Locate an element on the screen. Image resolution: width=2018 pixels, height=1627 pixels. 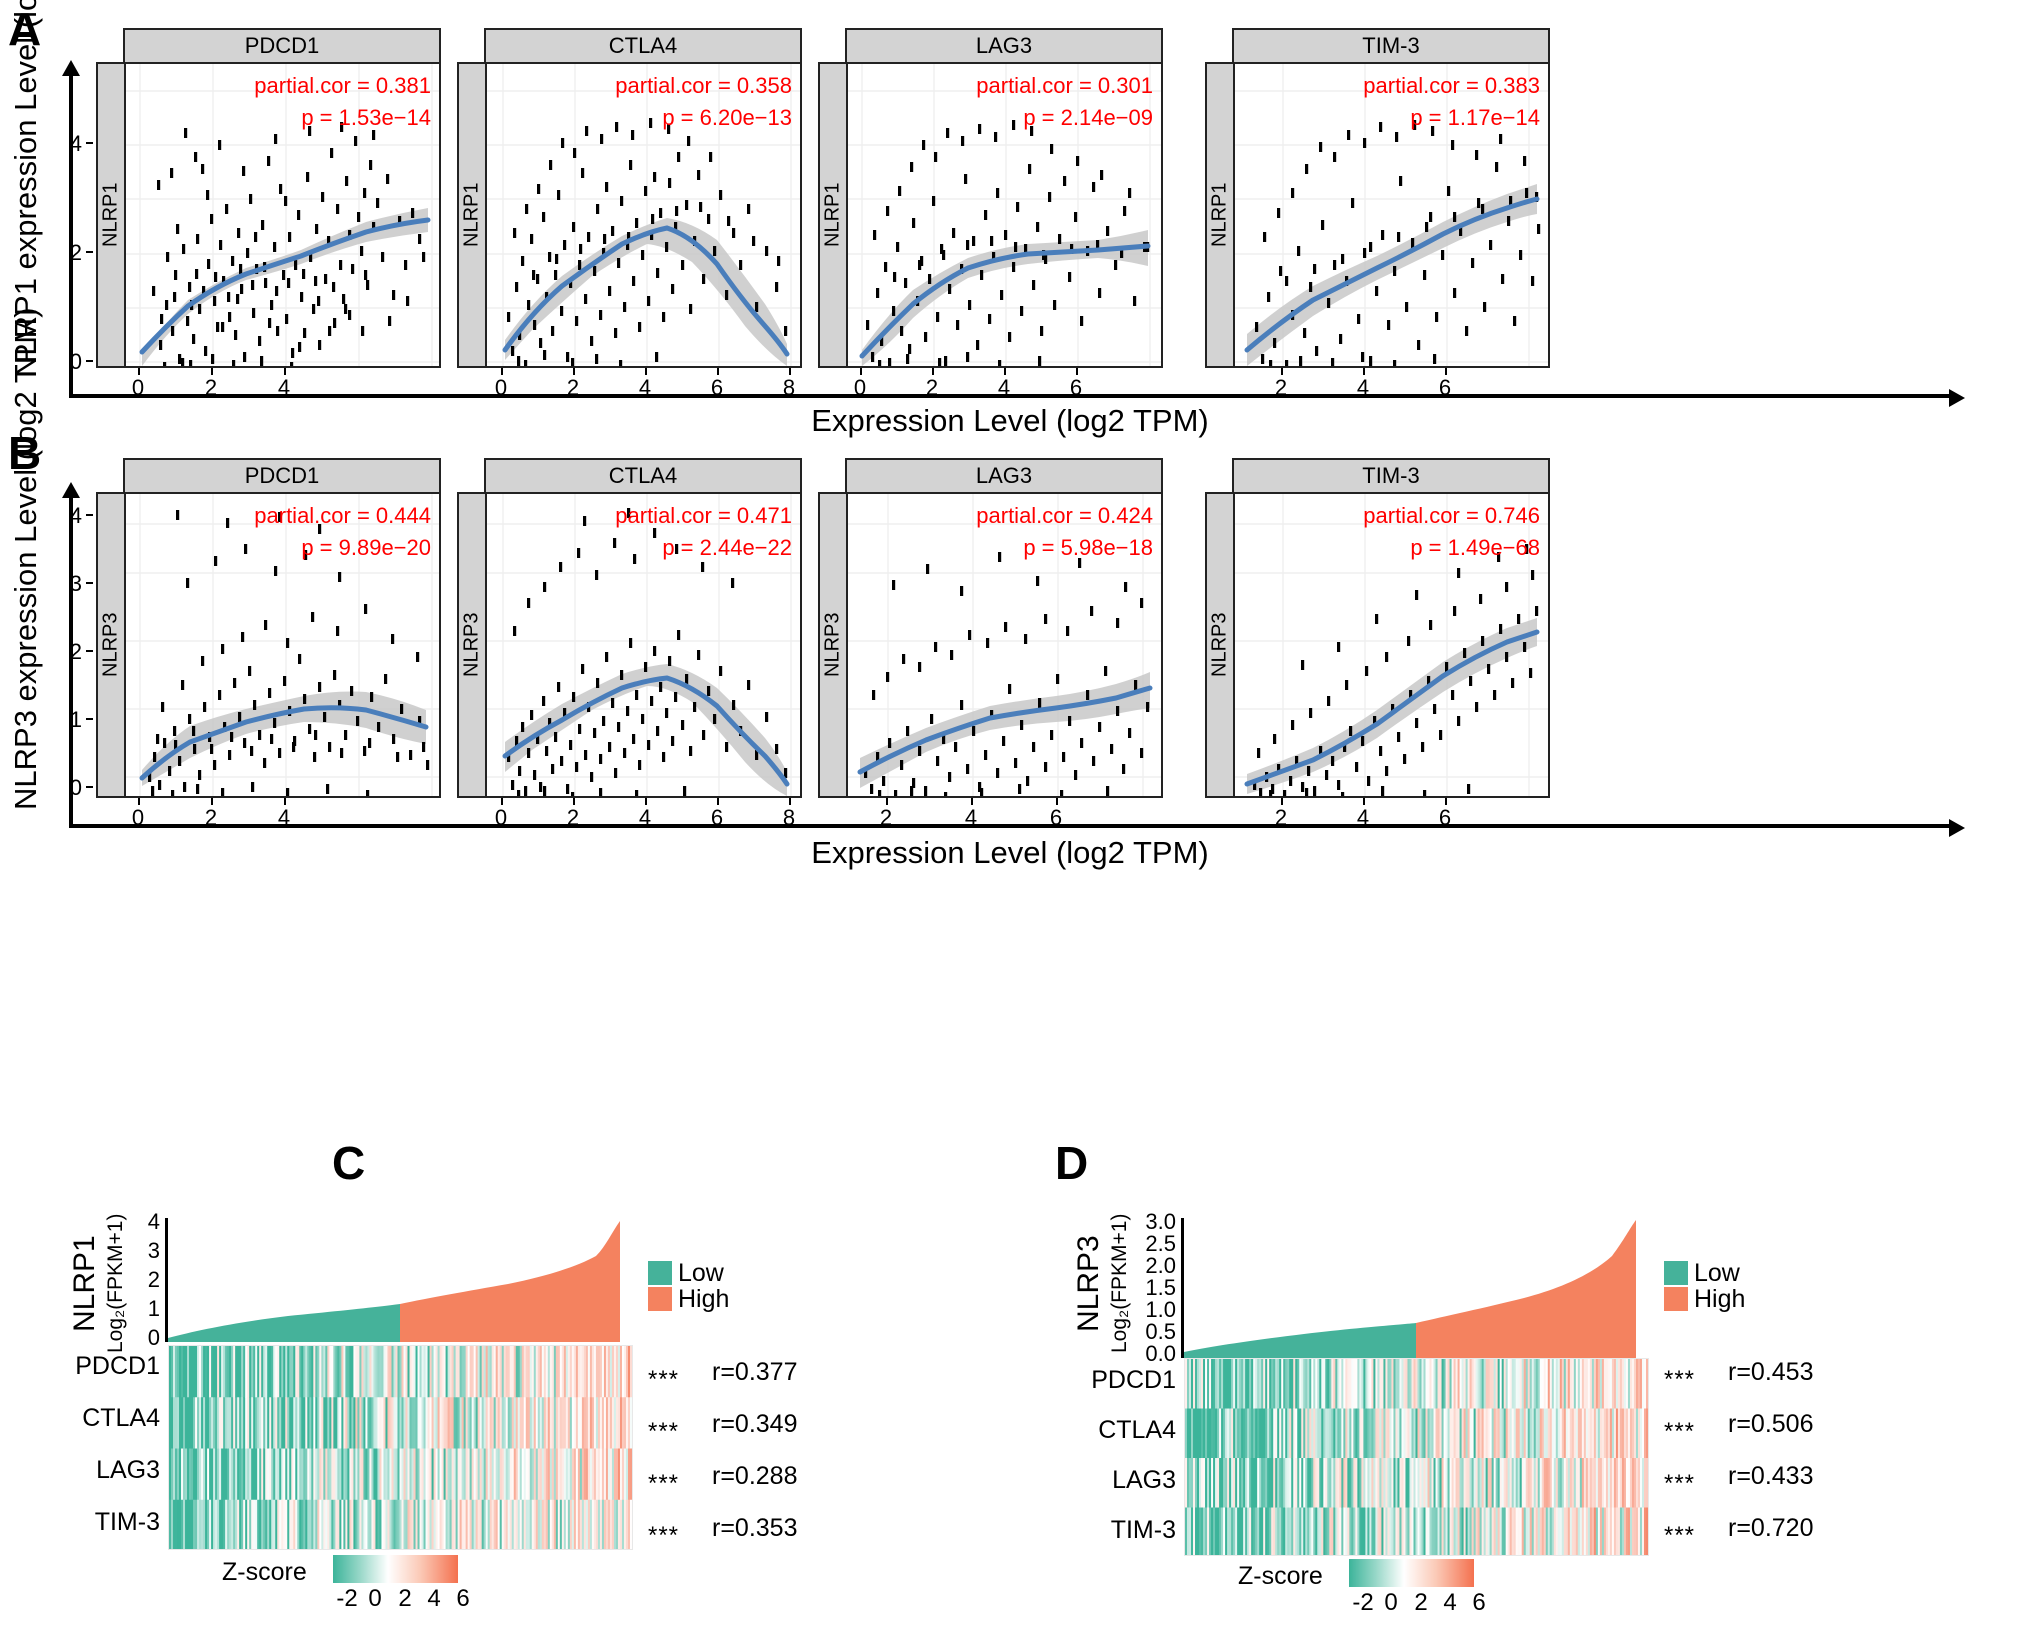
panel-a-strip-y-pdcd1: NLRP1 is located at coordinates (111, 215).